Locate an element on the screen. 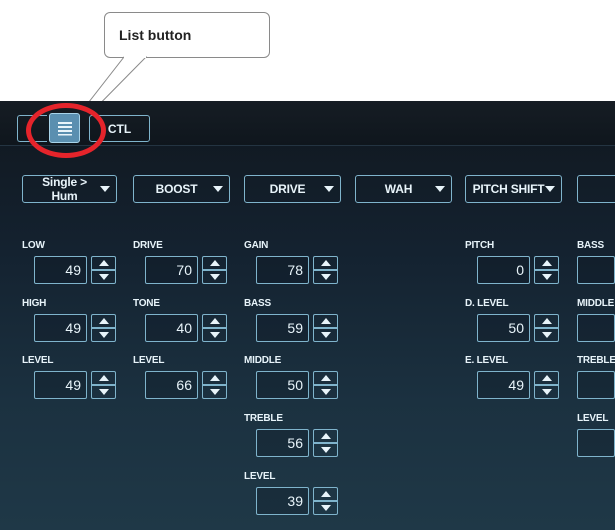 The width and height of the screenshot is (615, 530). param-value: 40 is located at coordinates (171, 328).